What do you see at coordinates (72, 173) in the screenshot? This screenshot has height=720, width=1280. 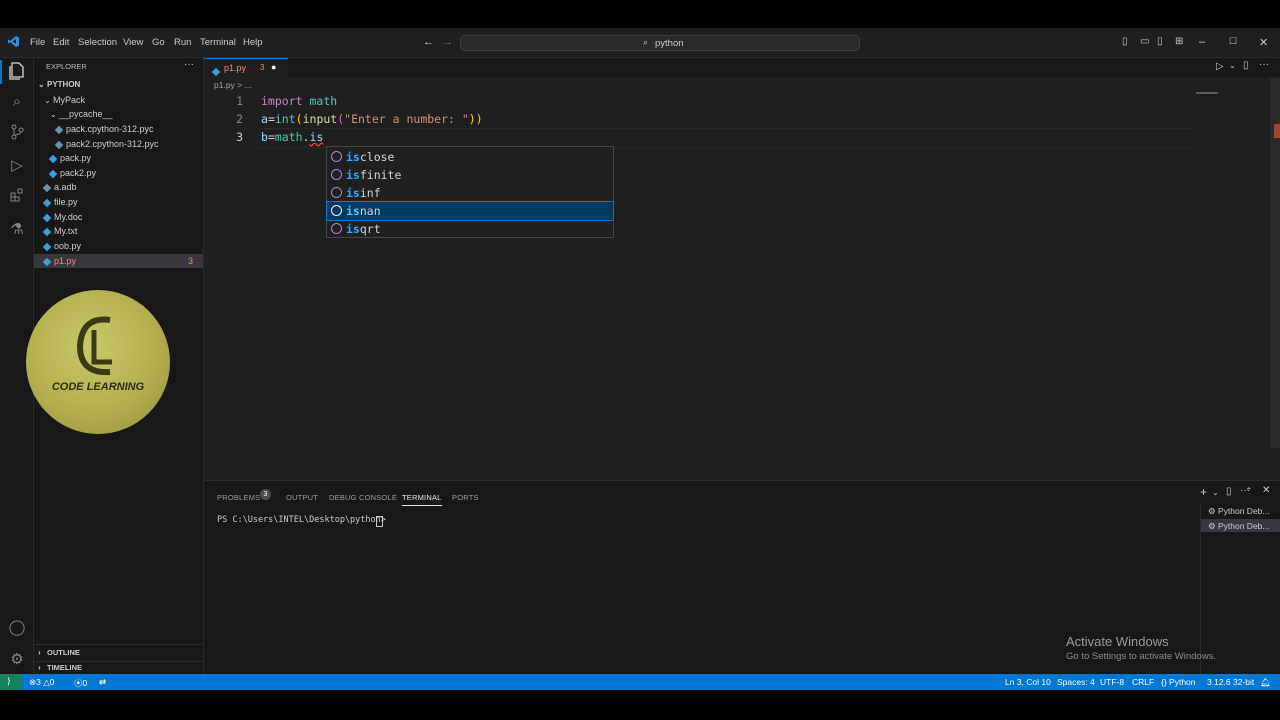 I see `file-pack2-py: pack2.py` at bounding box center [72, 173].